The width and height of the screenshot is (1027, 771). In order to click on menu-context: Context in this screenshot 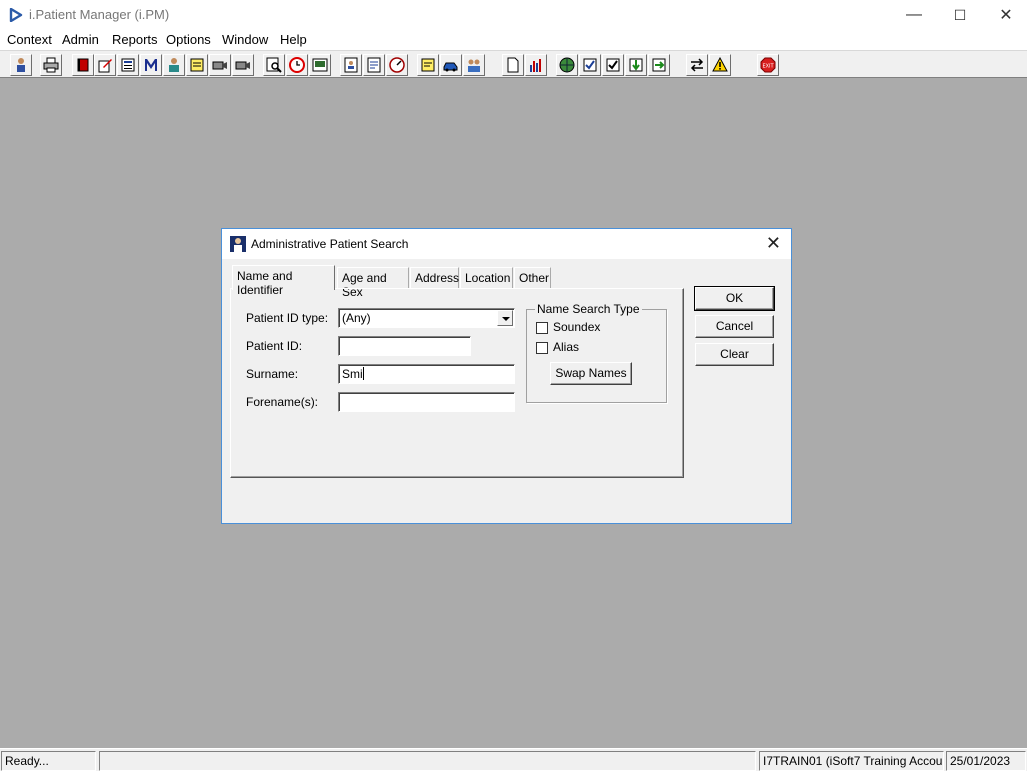, I will do `click(29, 39)`.